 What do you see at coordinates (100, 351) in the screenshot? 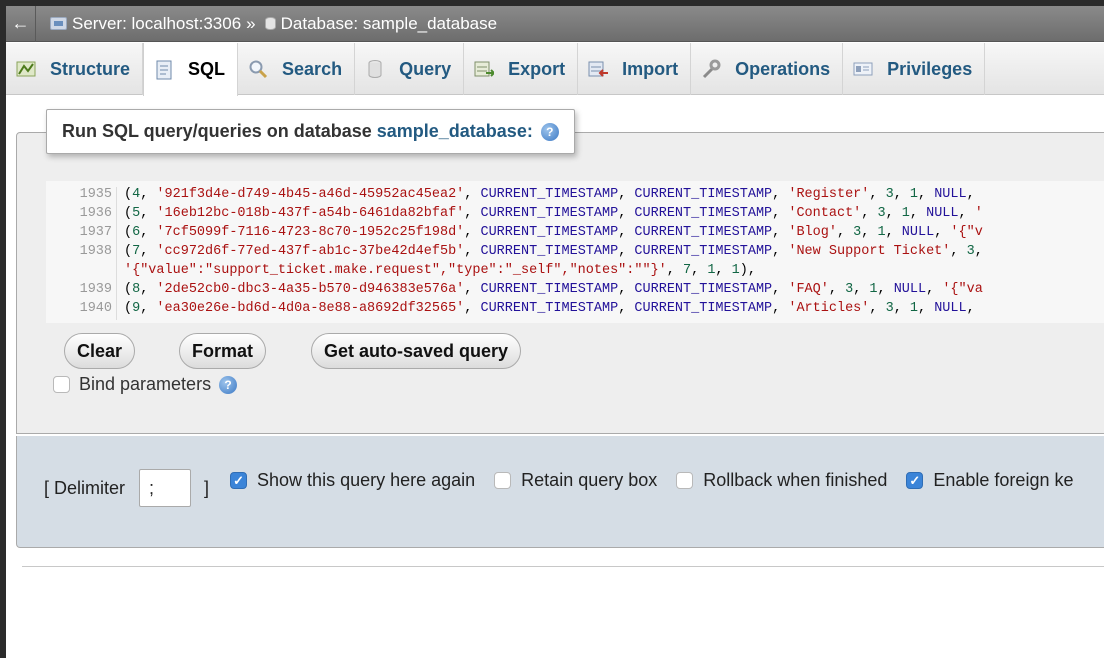
I see `clear-button: Clear` at bounding box center [100, 351].